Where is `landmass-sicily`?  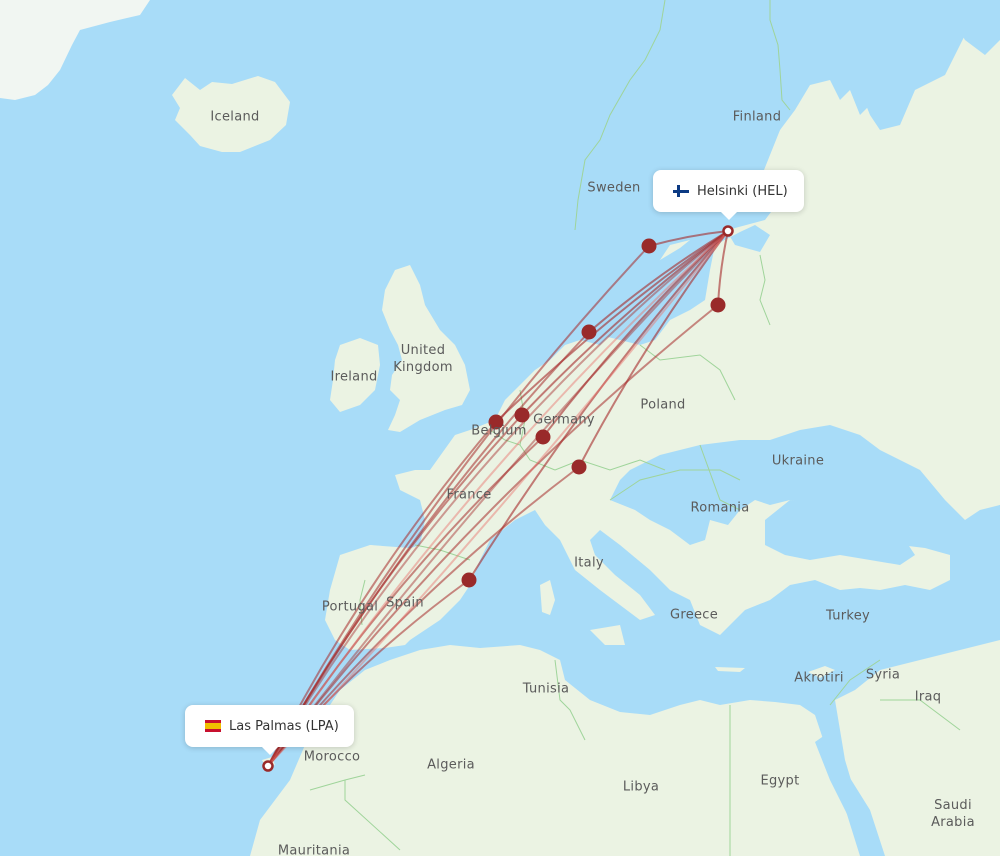
landmass-sicily is located at coordinates (607, 635).